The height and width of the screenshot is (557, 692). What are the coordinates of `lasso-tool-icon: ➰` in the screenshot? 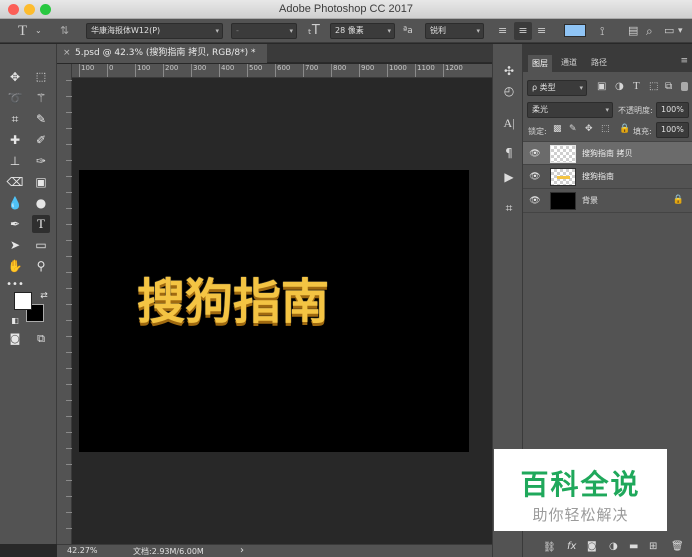 It's located at (15, 98).